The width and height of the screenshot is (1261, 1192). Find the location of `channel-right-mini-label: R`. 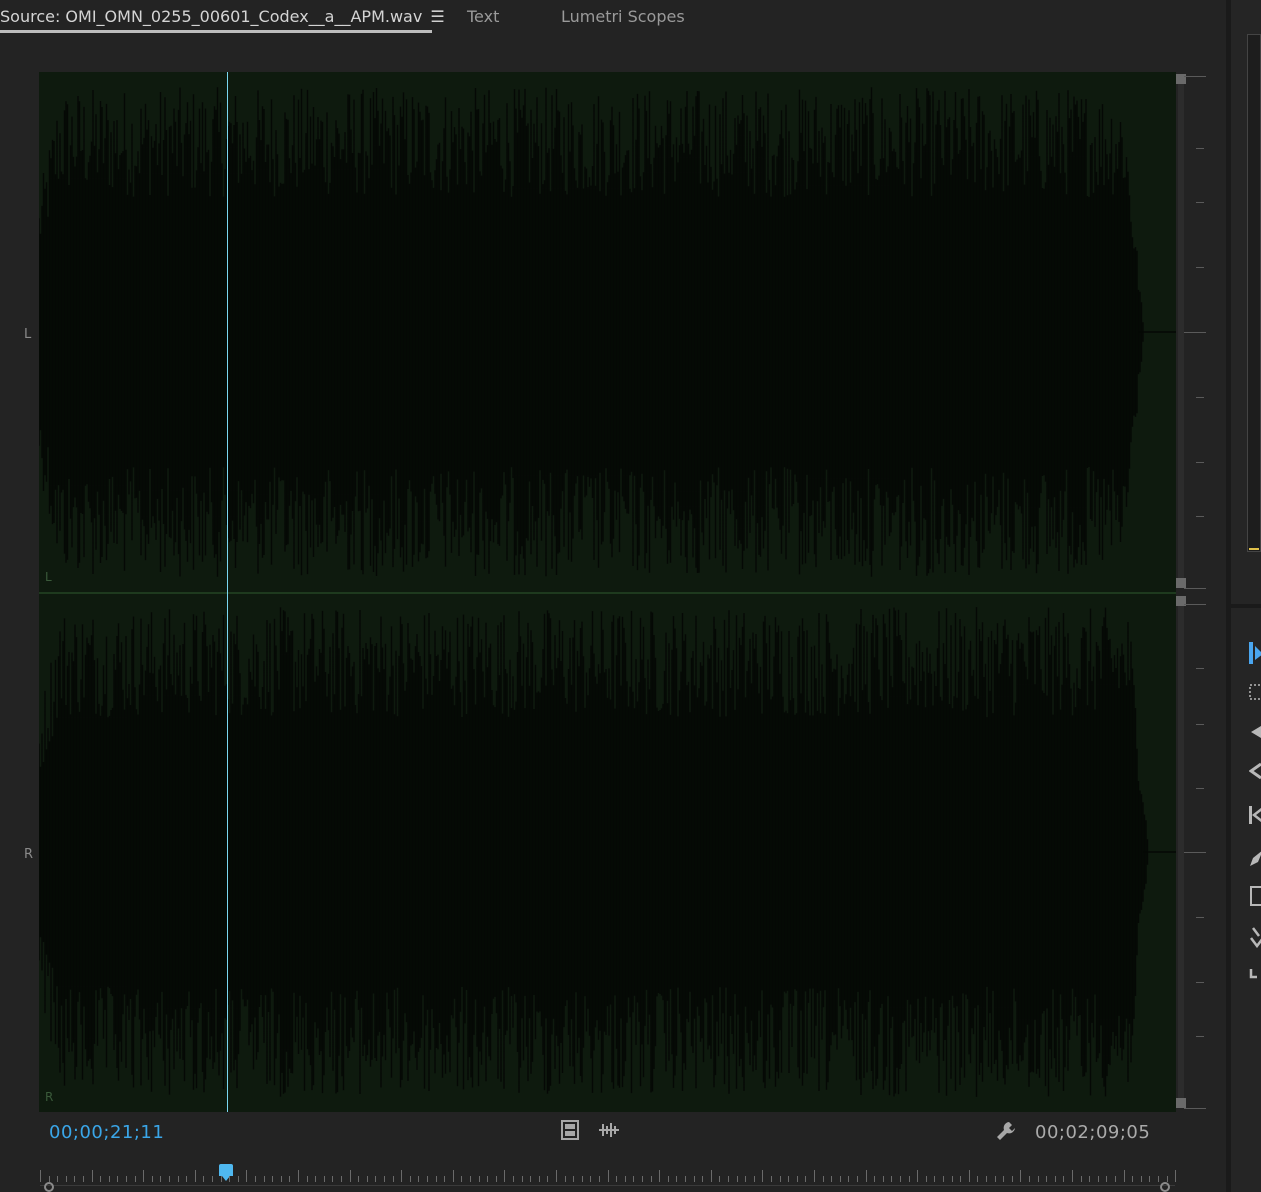

channel-right-mini-label: R is located at coordinates (49, 1097).